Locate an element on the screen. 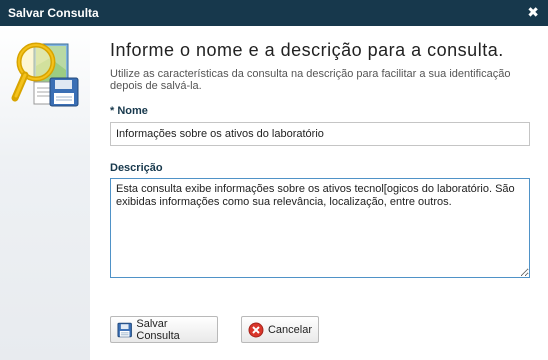  name-label-text: Nome is located at coordinates (132, 111).